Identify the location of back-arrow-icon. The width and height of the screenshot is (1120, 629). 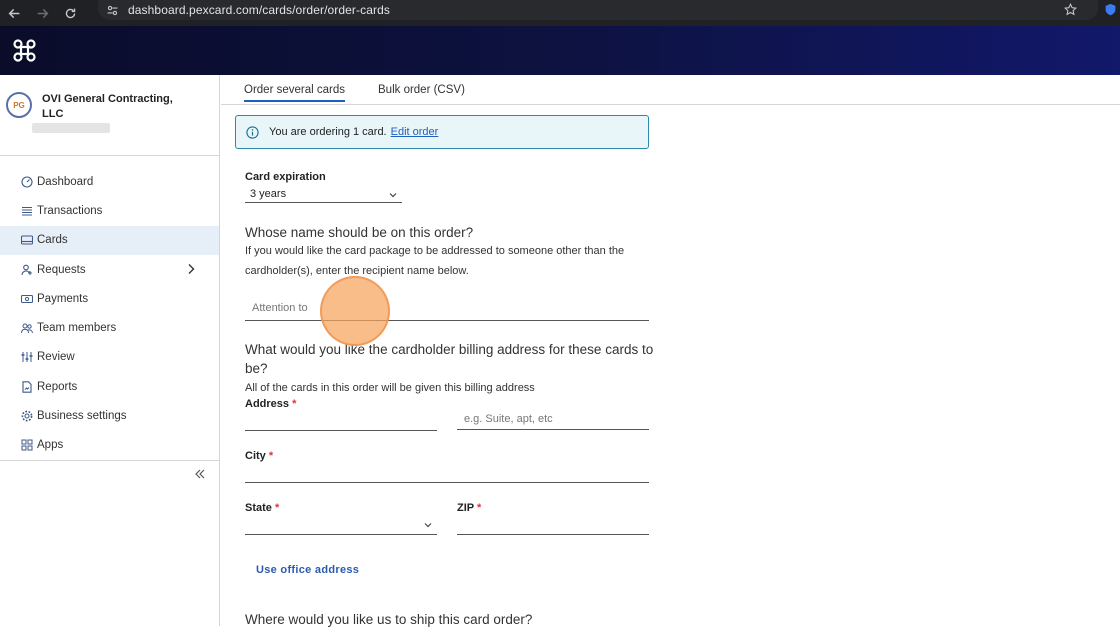
(14, 13).